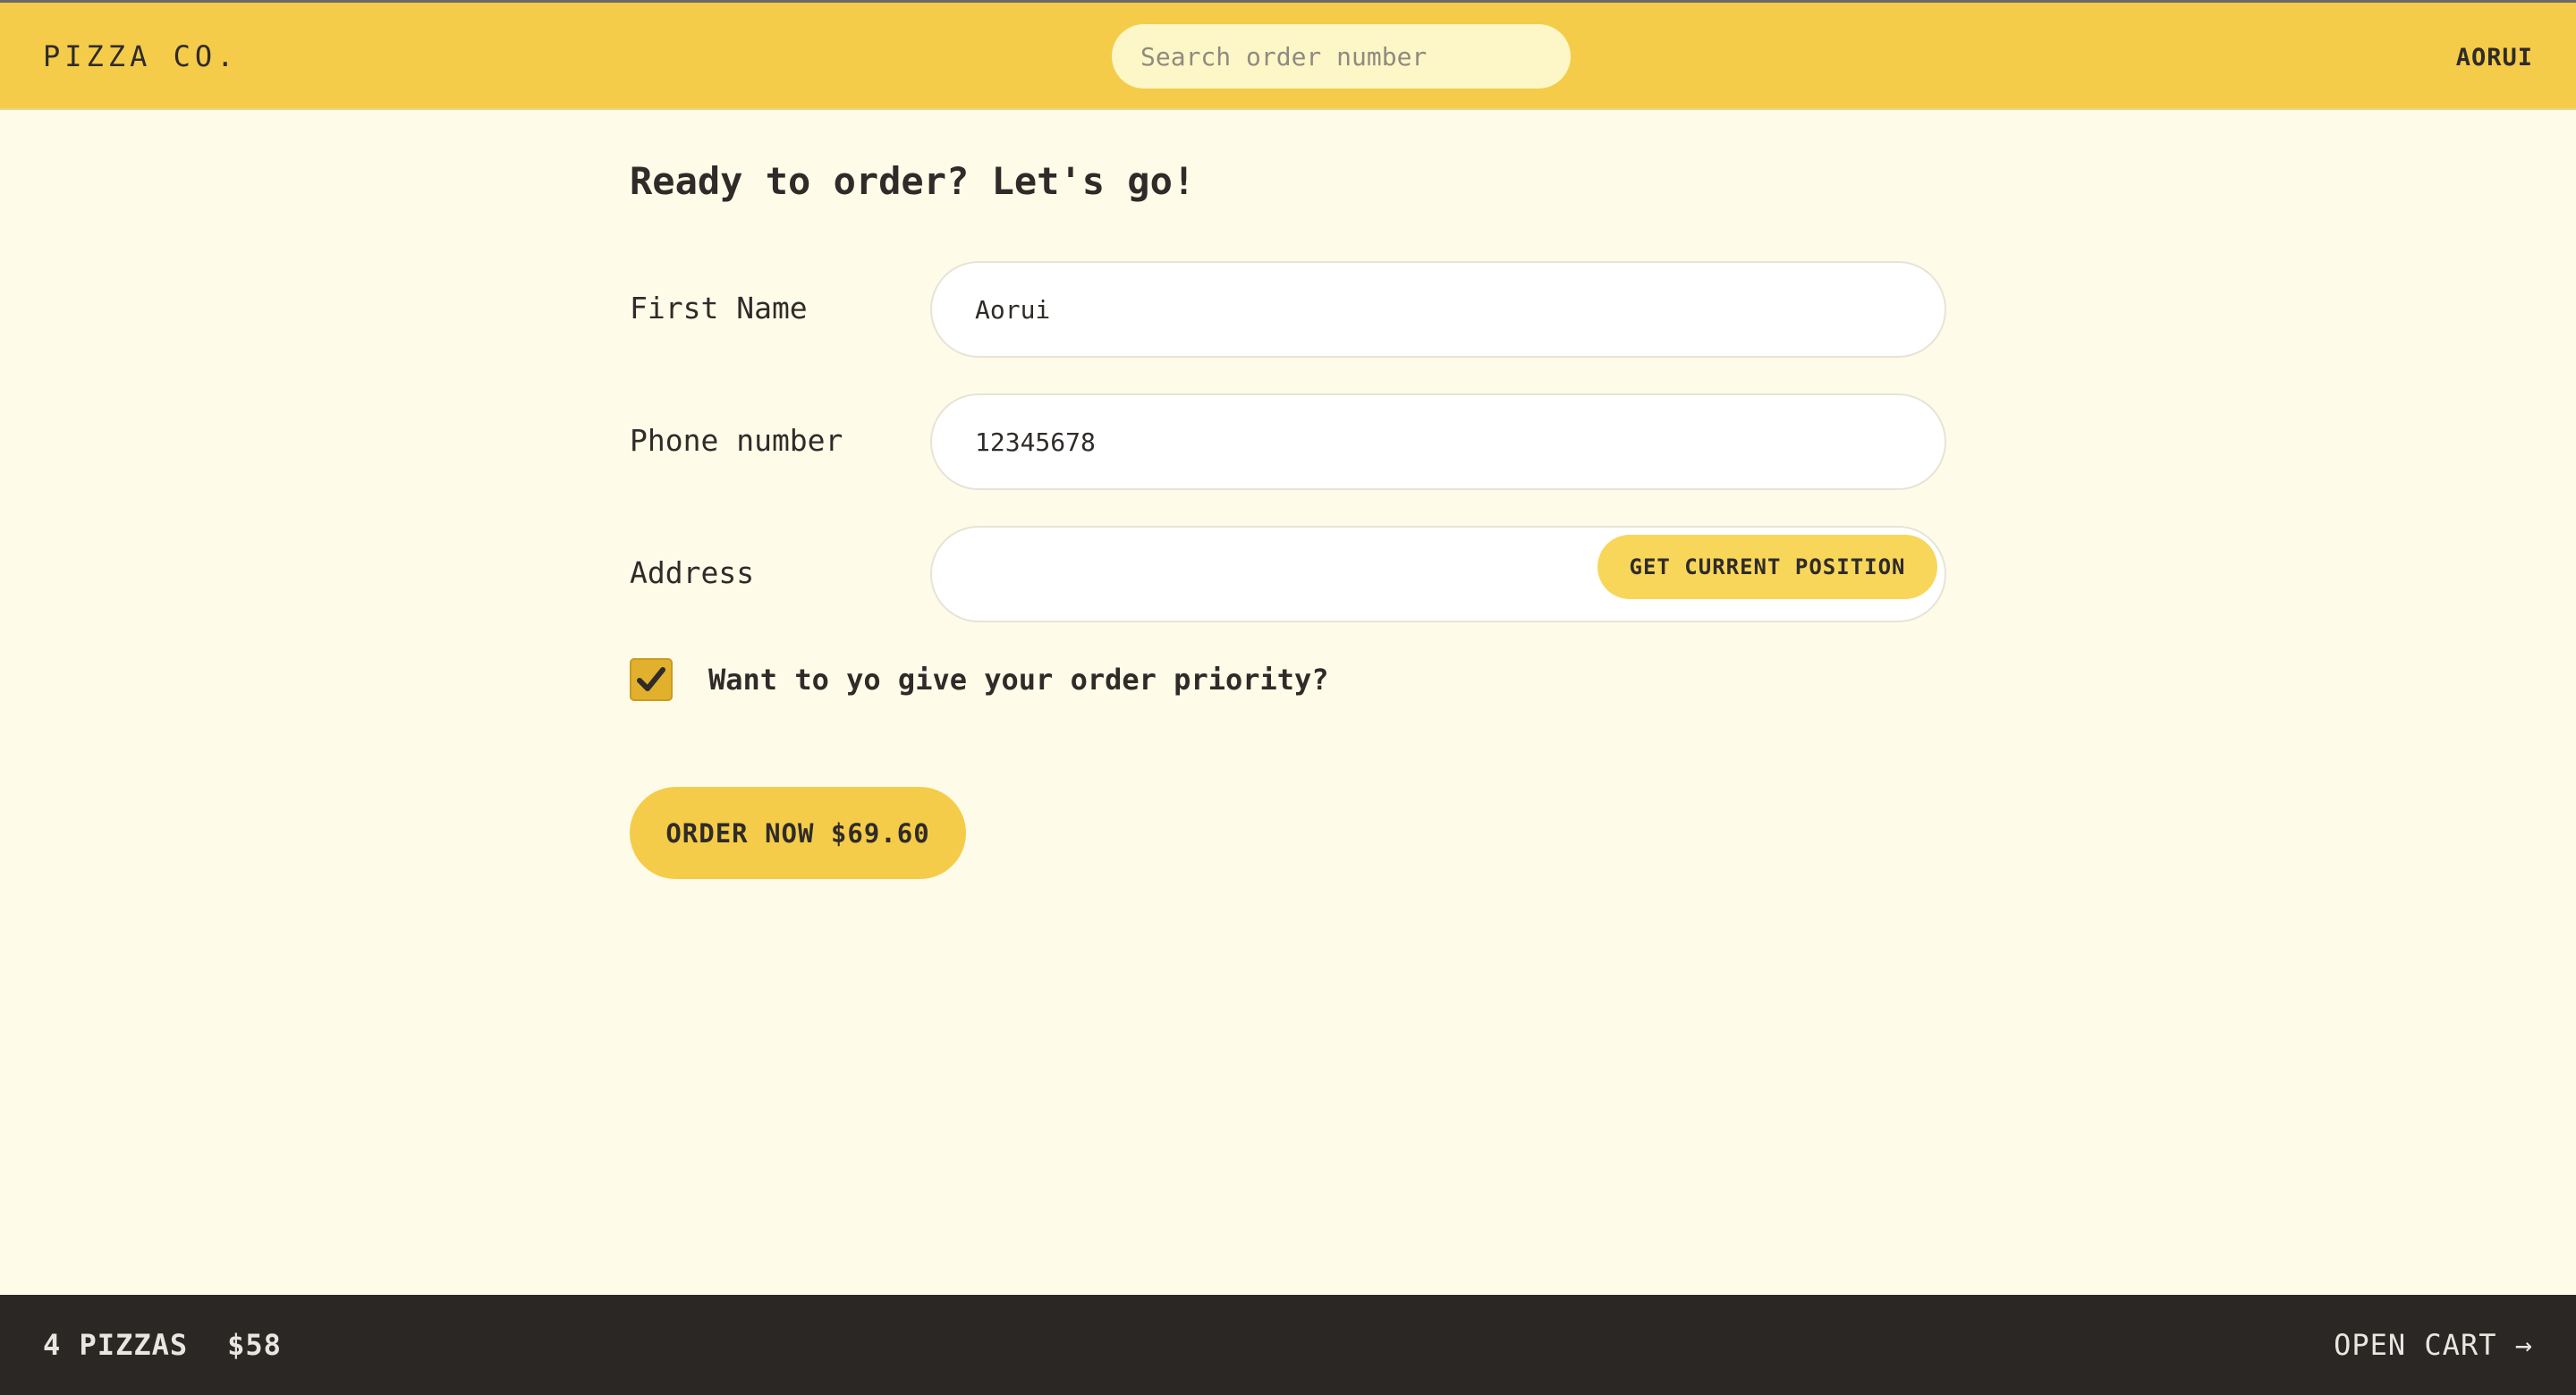 The height and width of the screenshot is (1395, 2576). I want to click on phone-label: Phone number, so click(736, 440).